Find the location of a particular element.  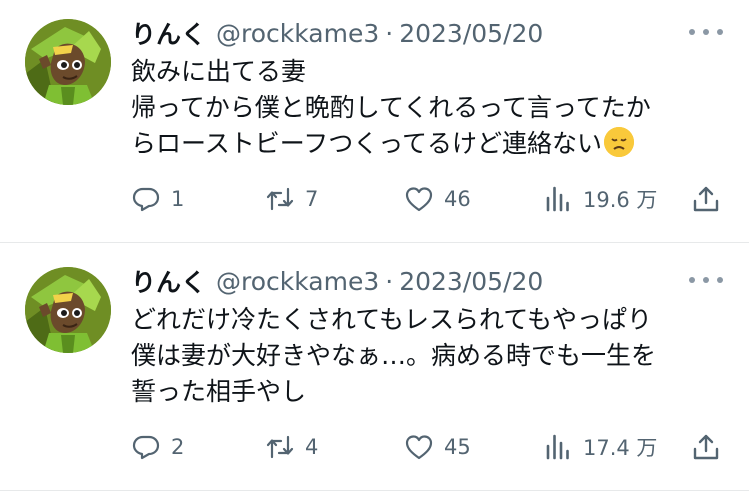

tweet-actions: 1 7 46 19.6 万 is located at coordinates (374, 199).